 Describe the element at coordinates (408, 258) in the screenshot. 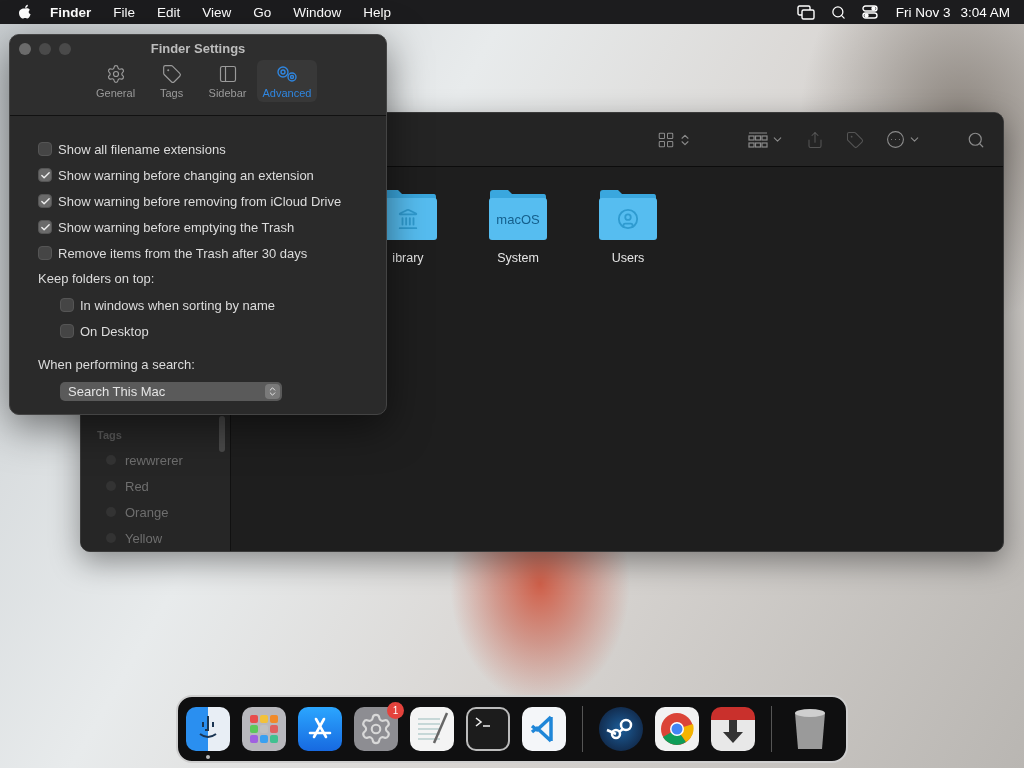

I see `folder-label: ibrary` at that location.